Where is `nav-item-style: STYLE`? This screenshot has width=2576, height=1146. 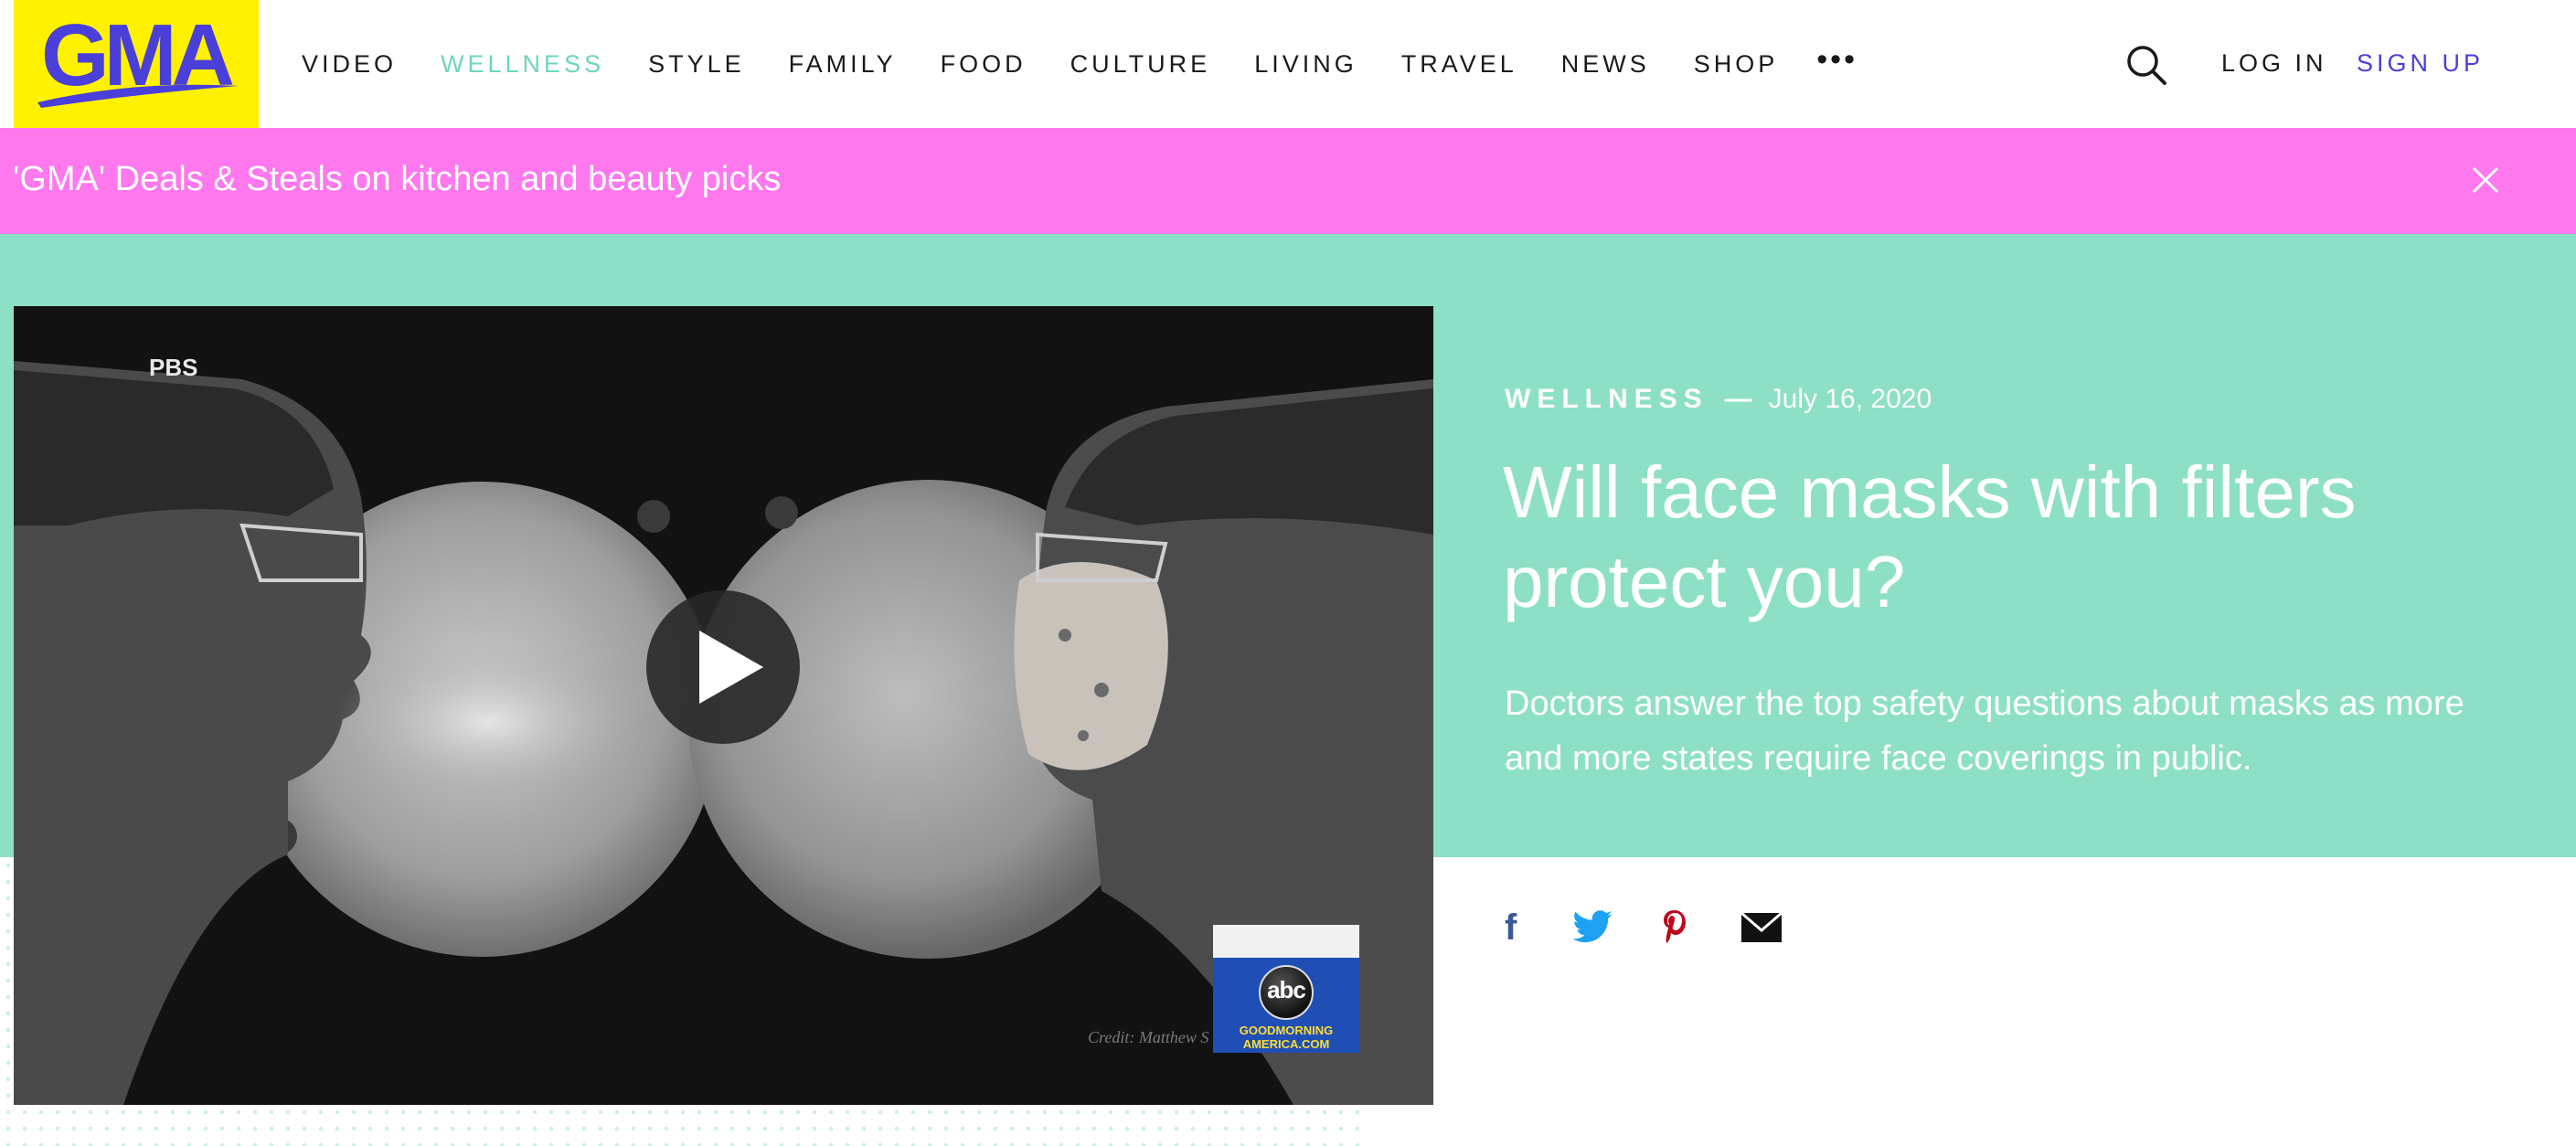 nav-item-style: STYLE is located at coordinates (696, 64).